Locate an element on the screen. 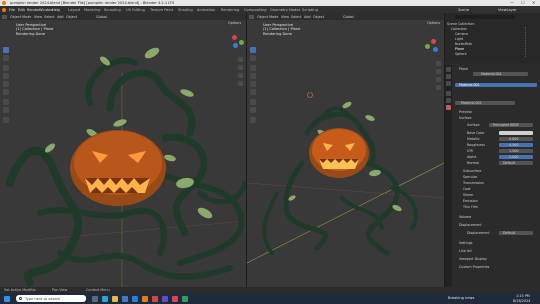 The height and width of the screenshot is (304, 540). left-gizmo-y-axis-icon is located at coordinates (241, 42).